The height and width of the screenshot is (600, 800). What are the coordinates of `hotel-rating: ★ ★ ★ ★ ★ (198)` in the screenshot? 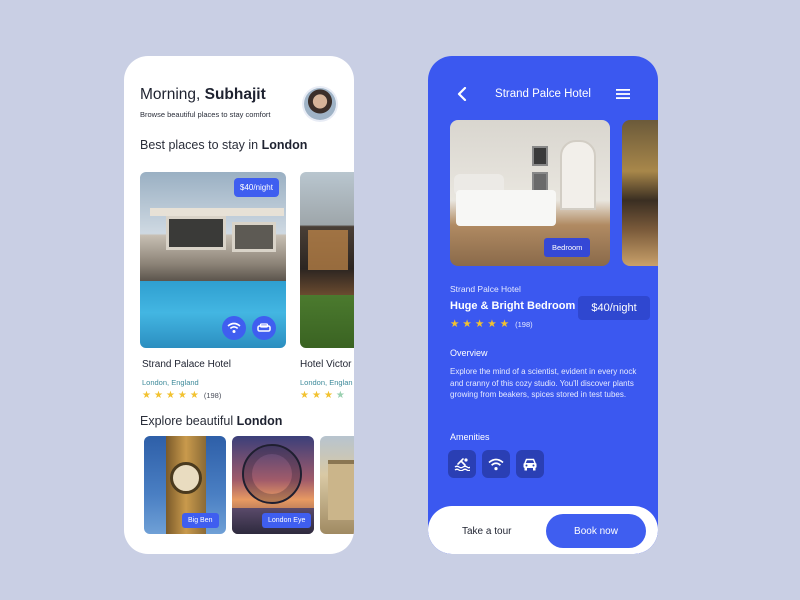 It's located at (181, 395).